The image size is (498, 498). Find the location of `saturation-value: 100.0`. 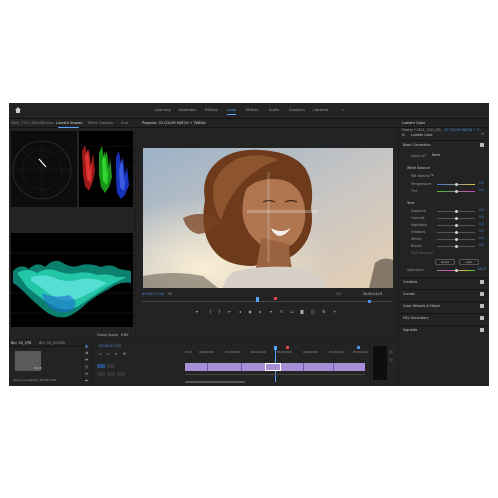

saturation-value: 100.0 is located at coordinates (481, 269).